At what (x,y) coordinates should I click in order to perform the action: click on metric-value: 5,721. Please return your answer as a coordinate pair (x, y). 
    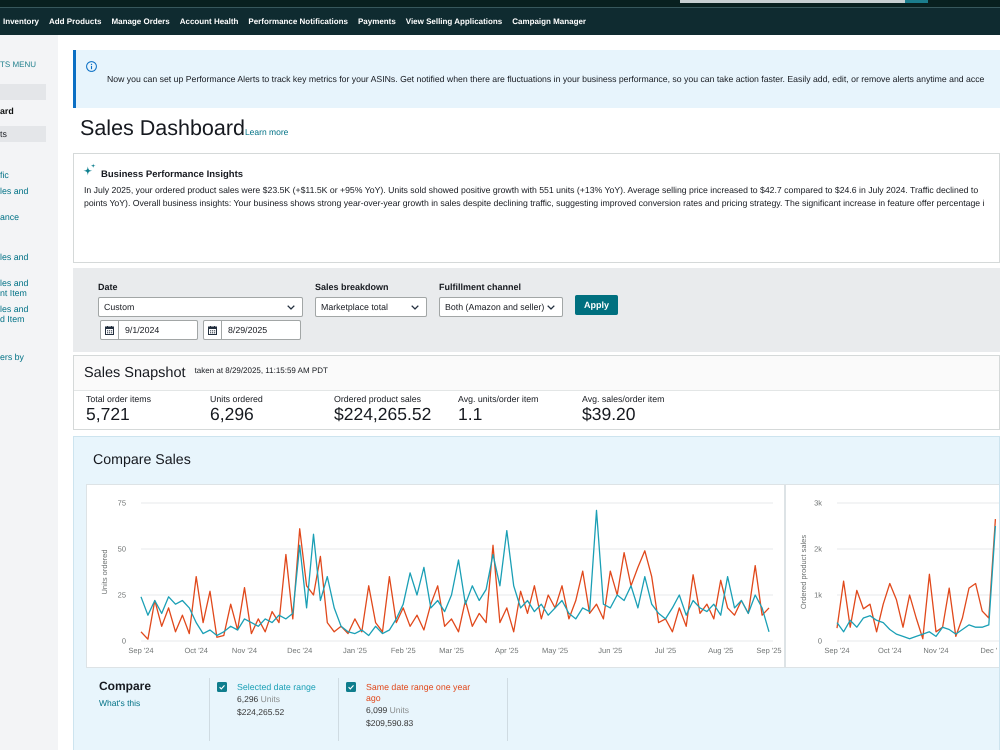
    Looking at the image, I should click on (108, 414).